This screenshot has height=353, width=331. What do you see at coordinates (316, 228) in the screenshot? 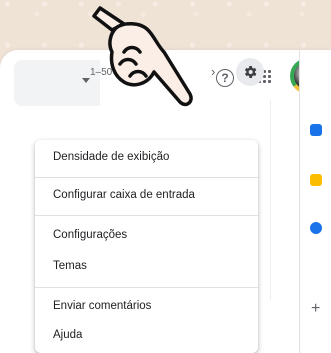
I see `tasks-icon` at bounding box center [316, 228].